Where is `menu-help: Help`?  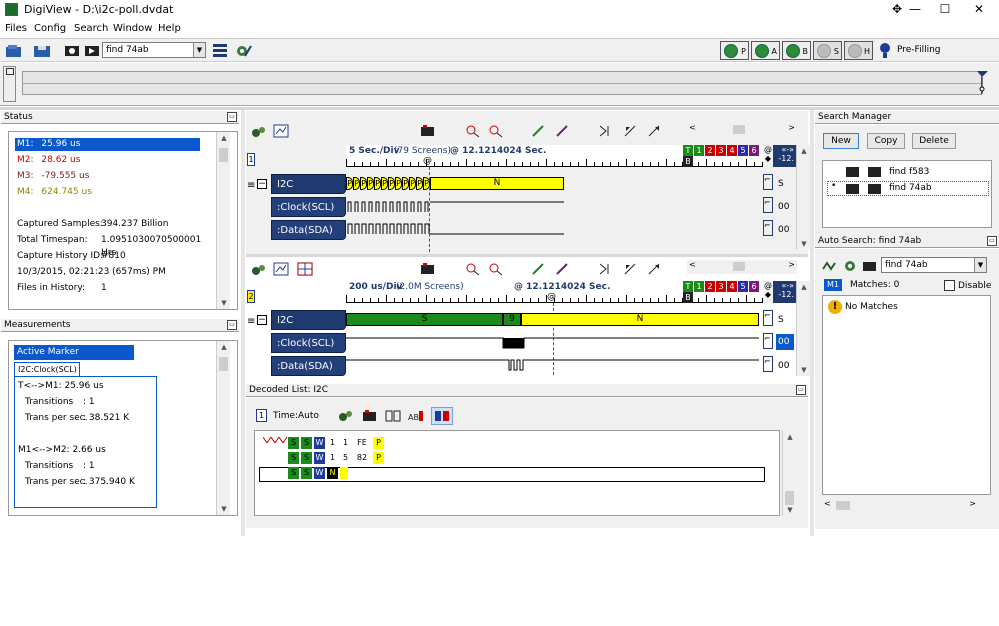 menu-help: Help is located at coordinates (169, 28).